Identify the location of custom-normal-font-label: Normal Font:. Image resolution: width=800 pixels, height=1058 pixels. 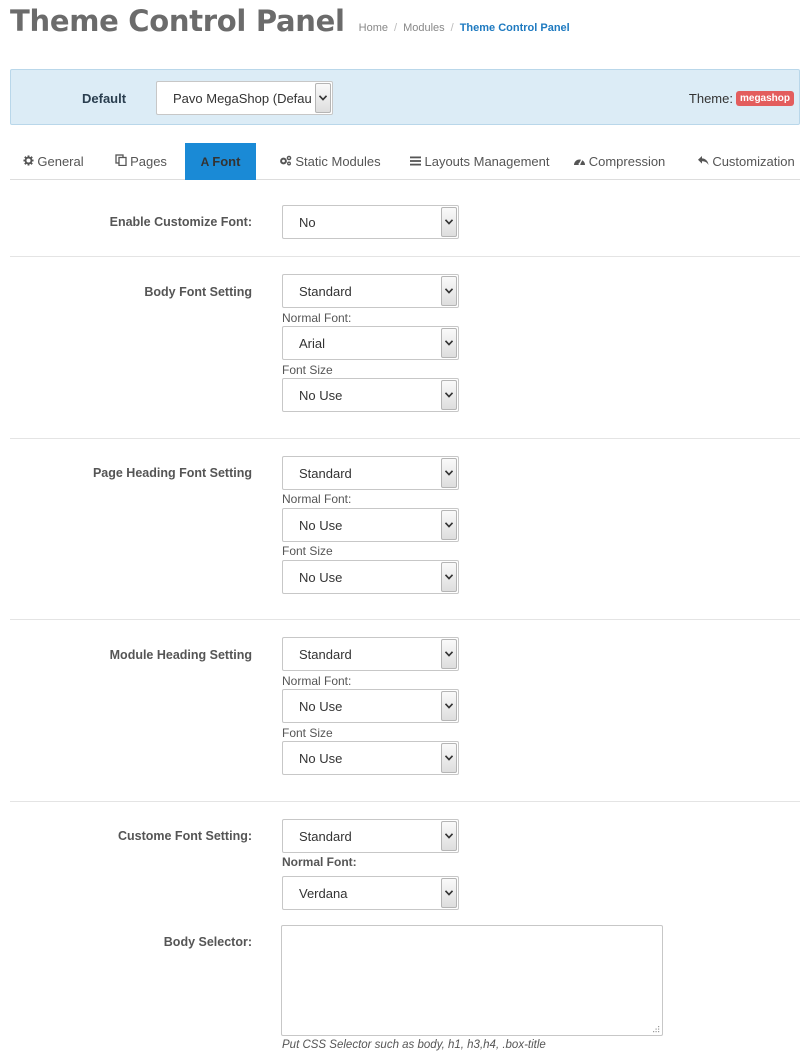
(319, 862).